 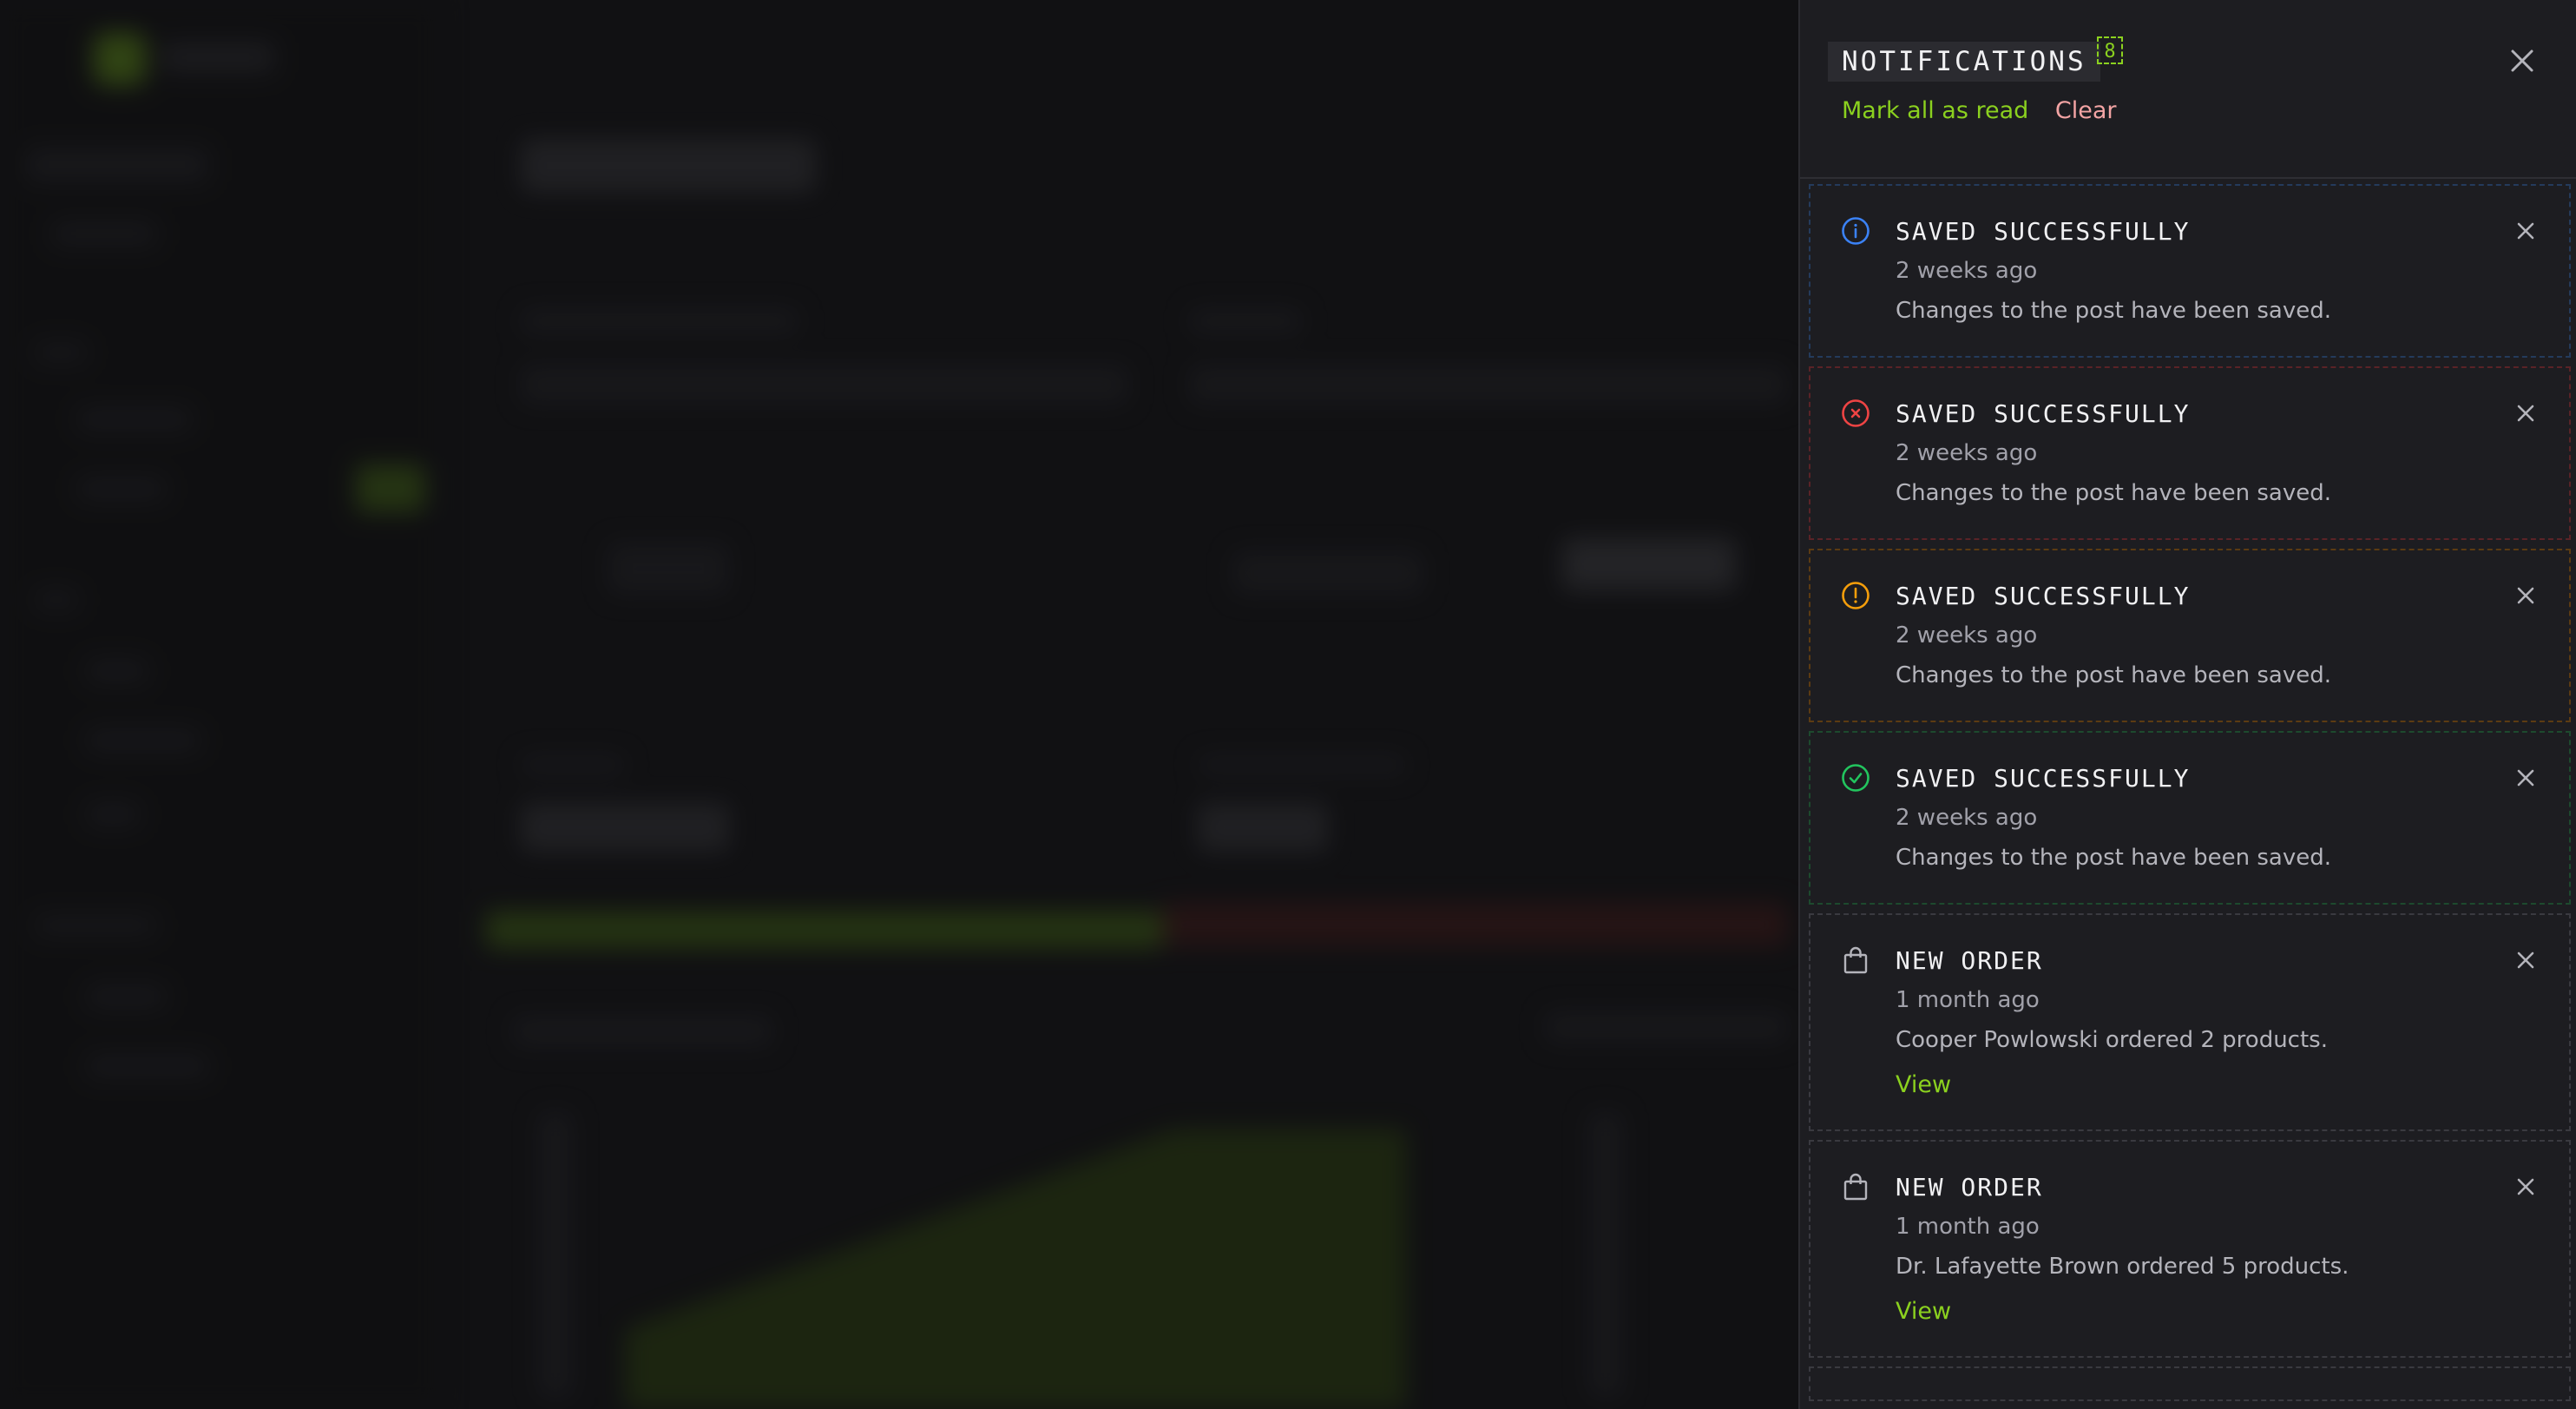 I want to click on exclamation-circle-icon, so click(x=1856, y=595).